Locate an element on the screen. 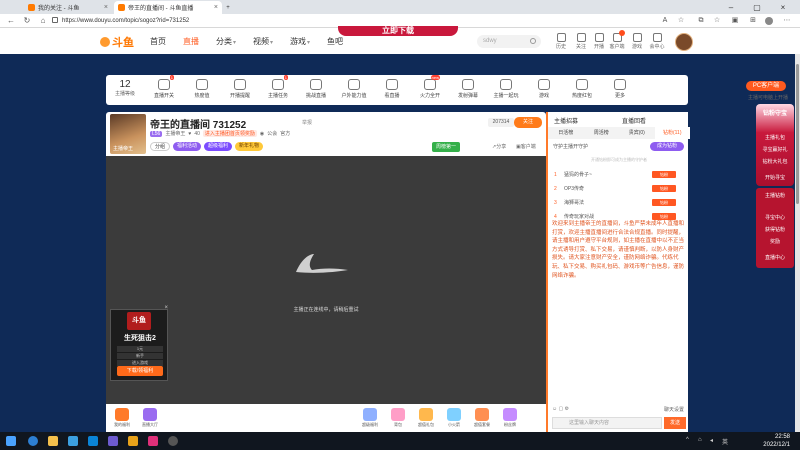  nav-video: 视频▾ is located at coordinates (263, 41).